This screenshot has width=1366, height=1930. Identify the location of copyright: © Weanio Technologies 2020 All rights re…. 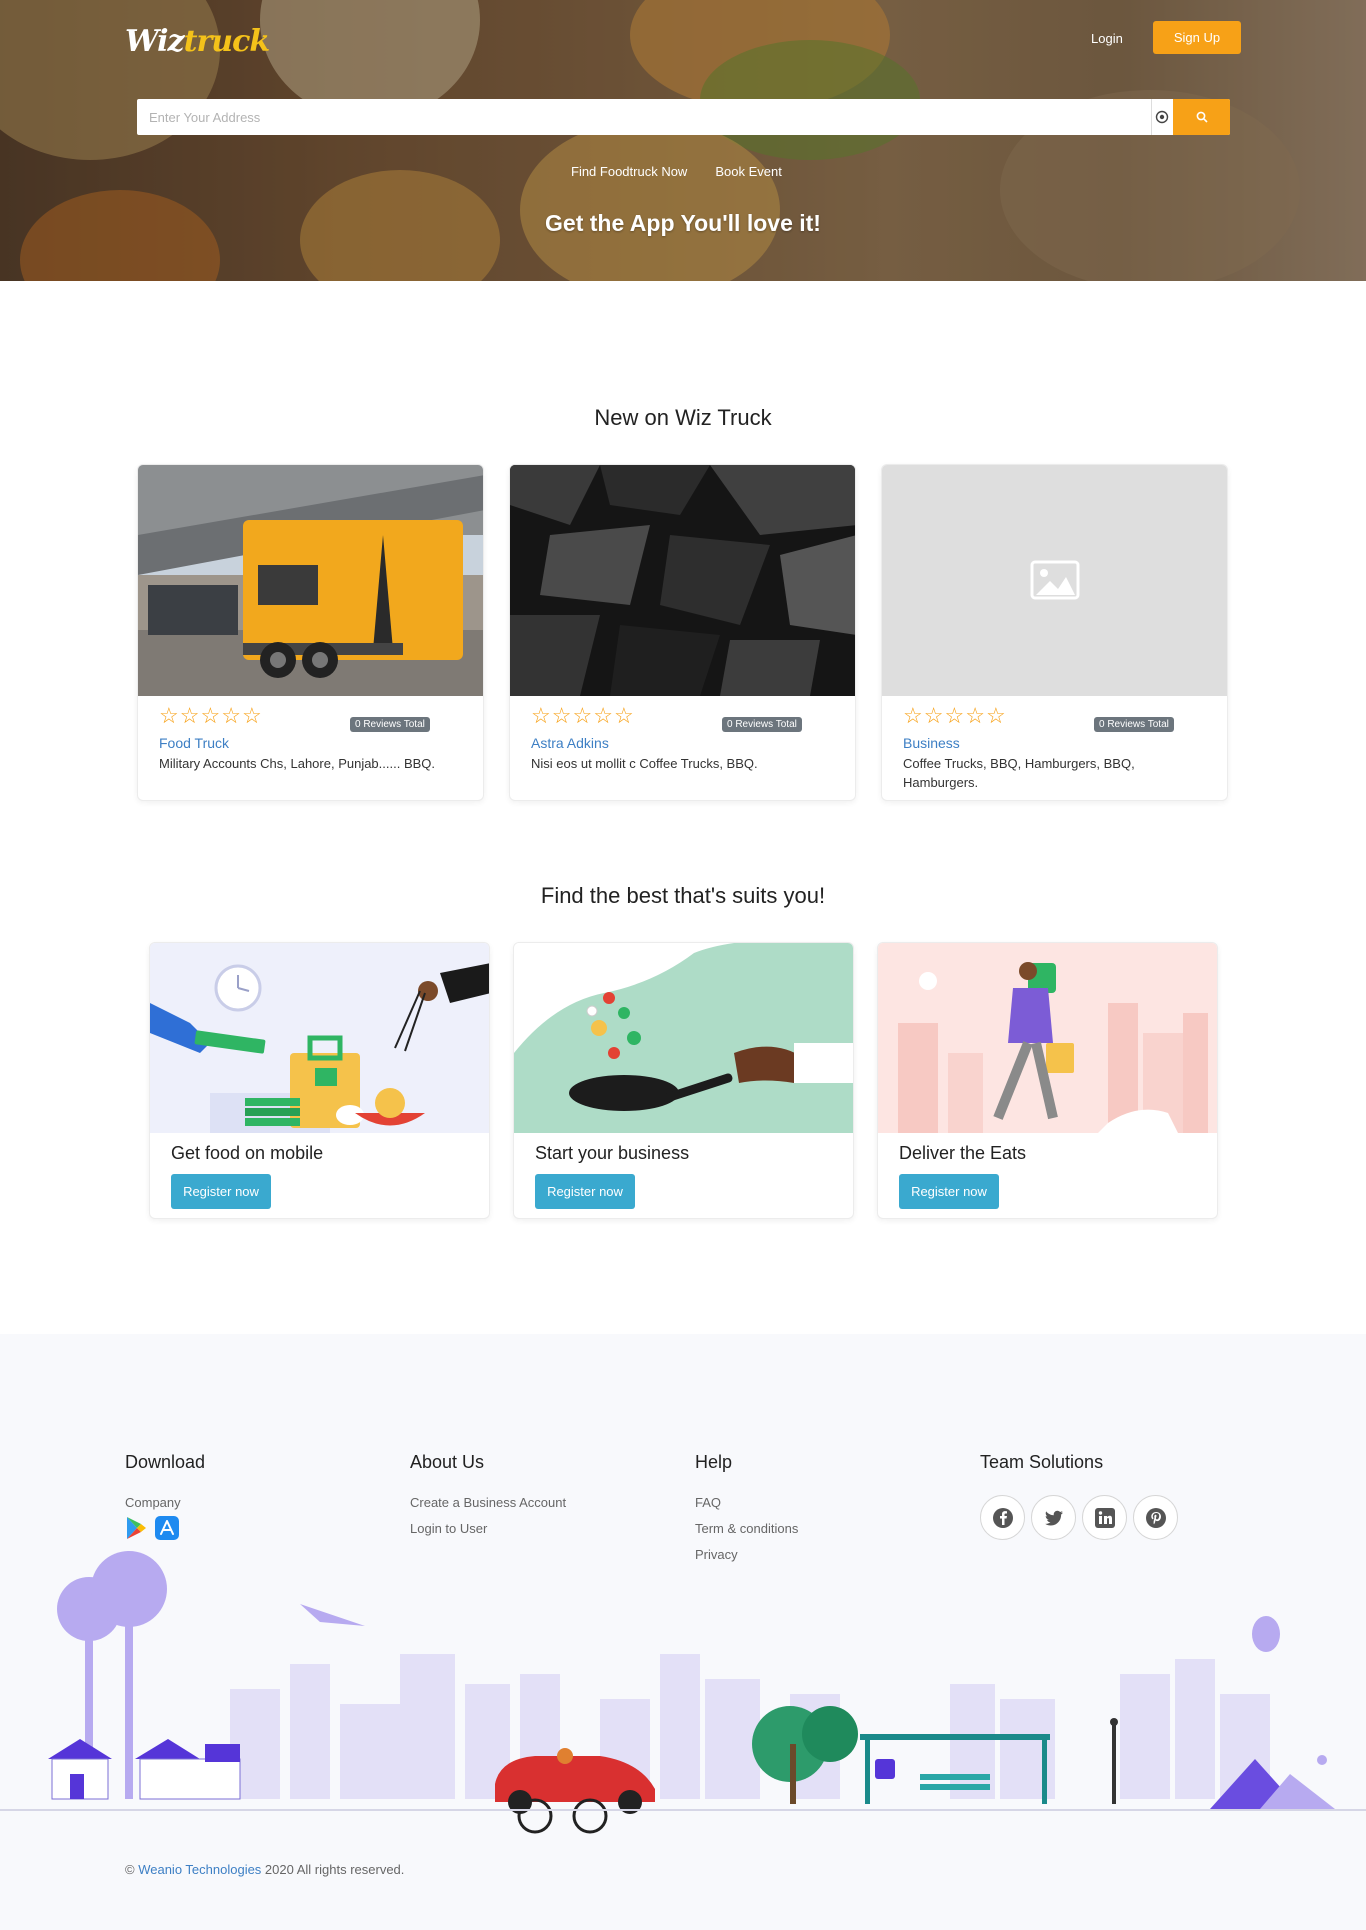
(265, 1869).